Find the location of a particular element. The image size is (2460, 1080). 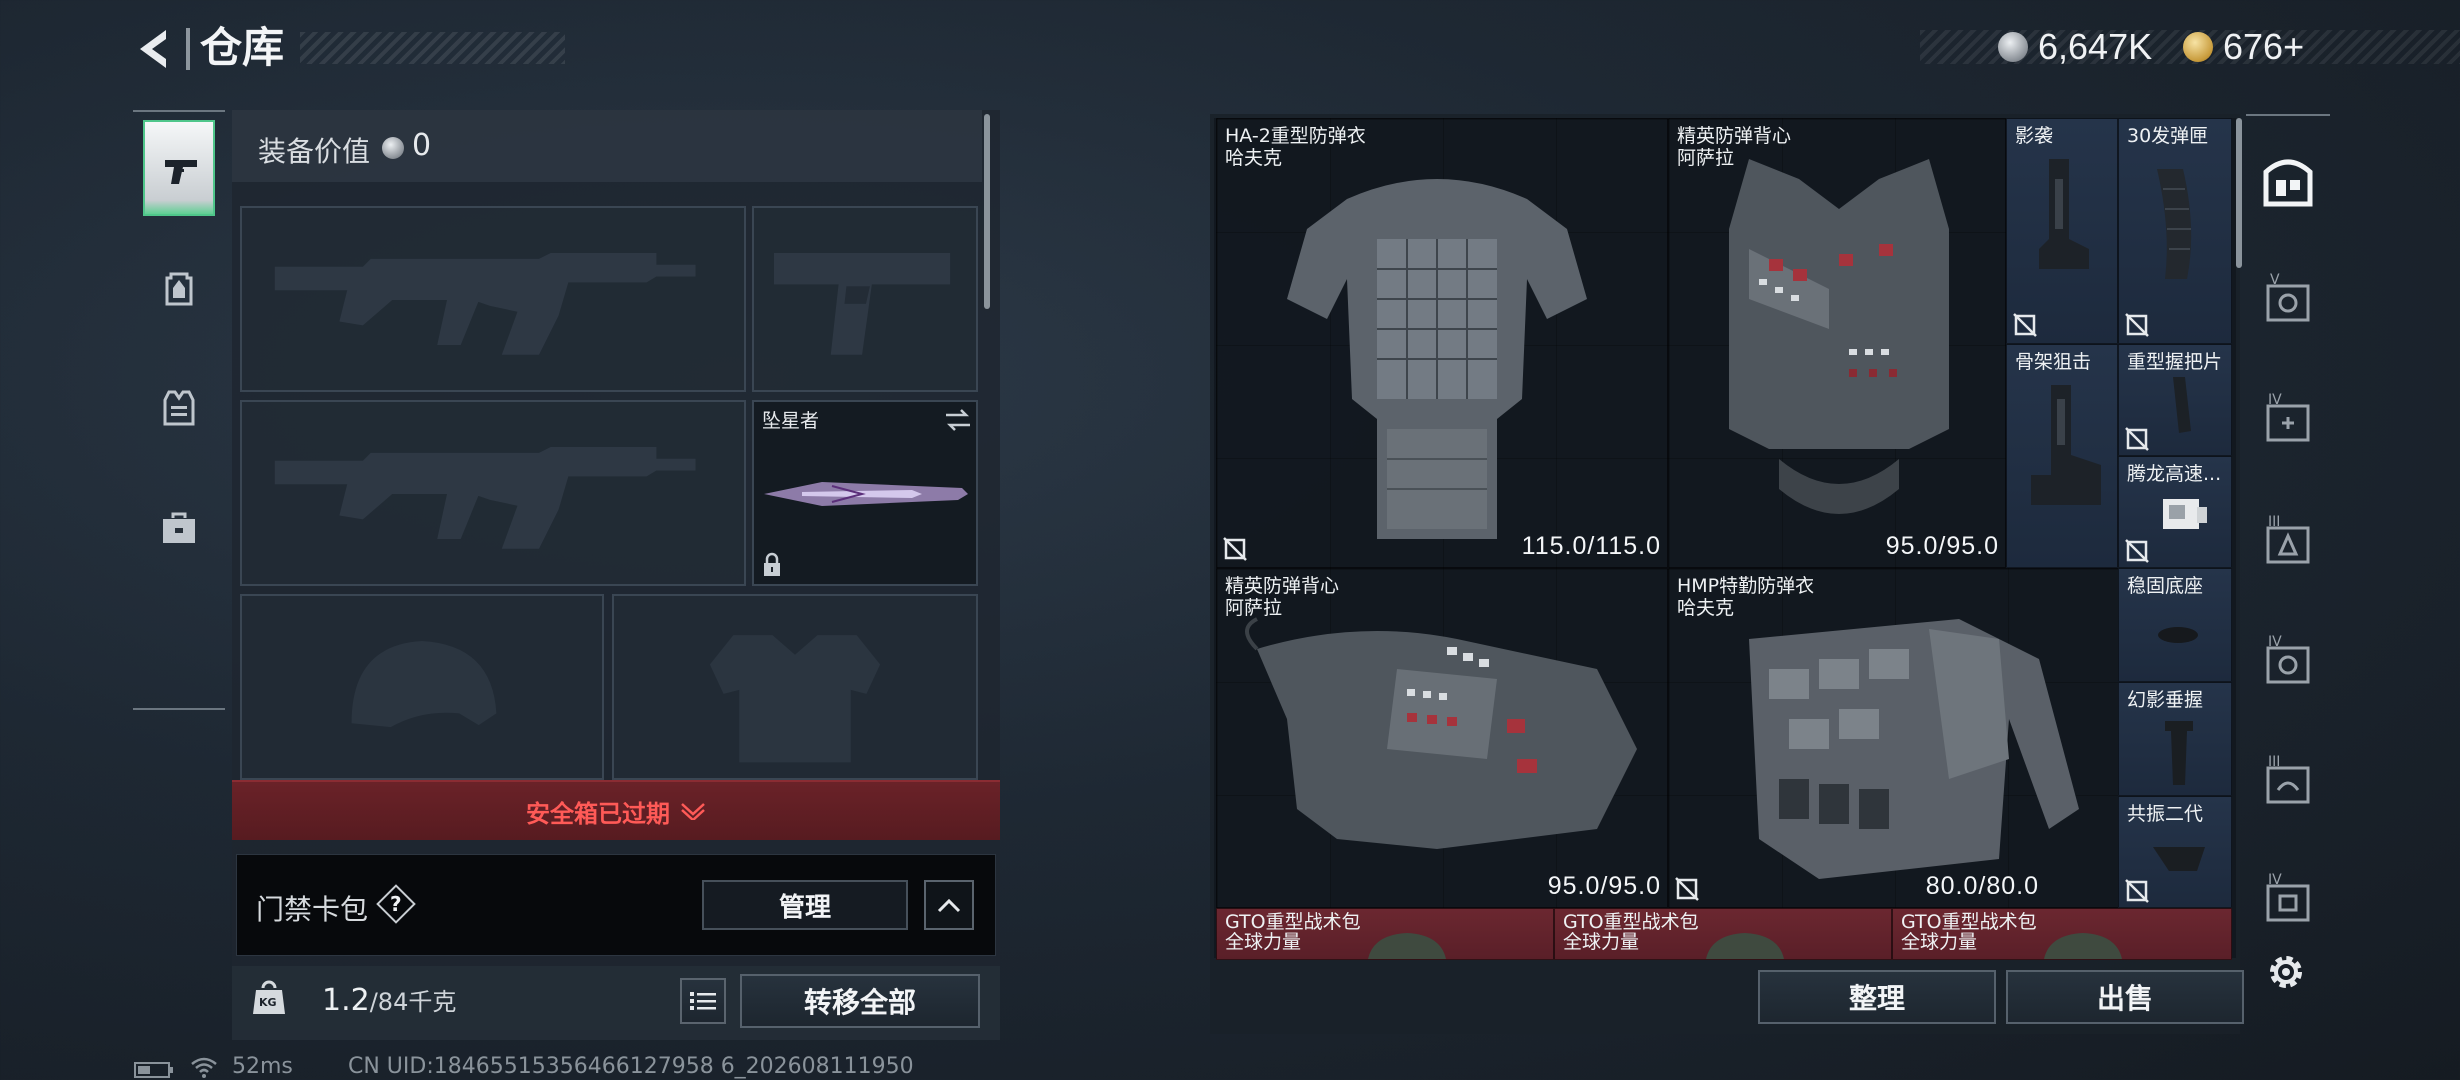

tab-vest is located at coordinates (179, 408).